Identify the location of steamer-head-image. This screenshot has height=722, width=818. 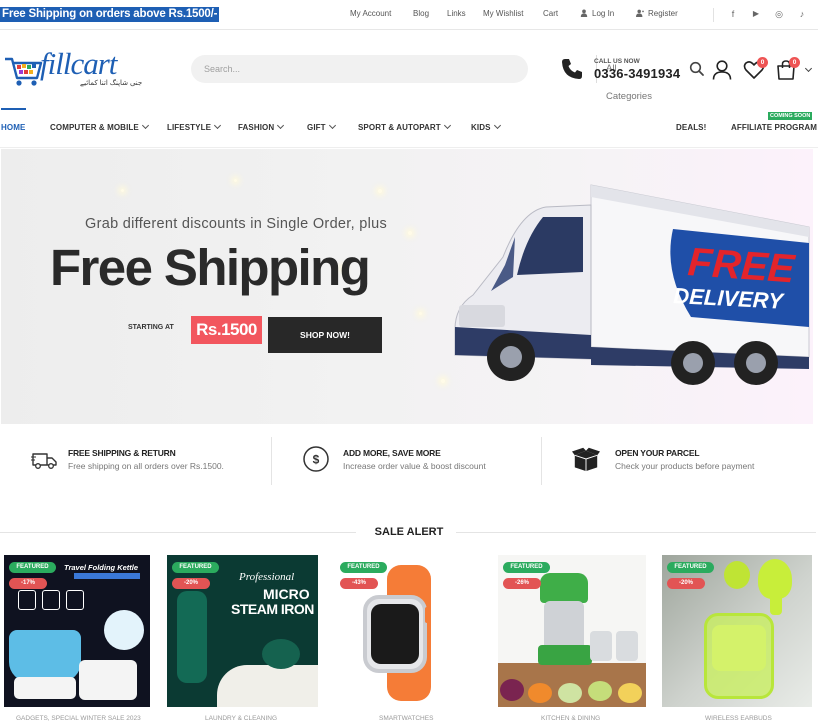
(281, 654).